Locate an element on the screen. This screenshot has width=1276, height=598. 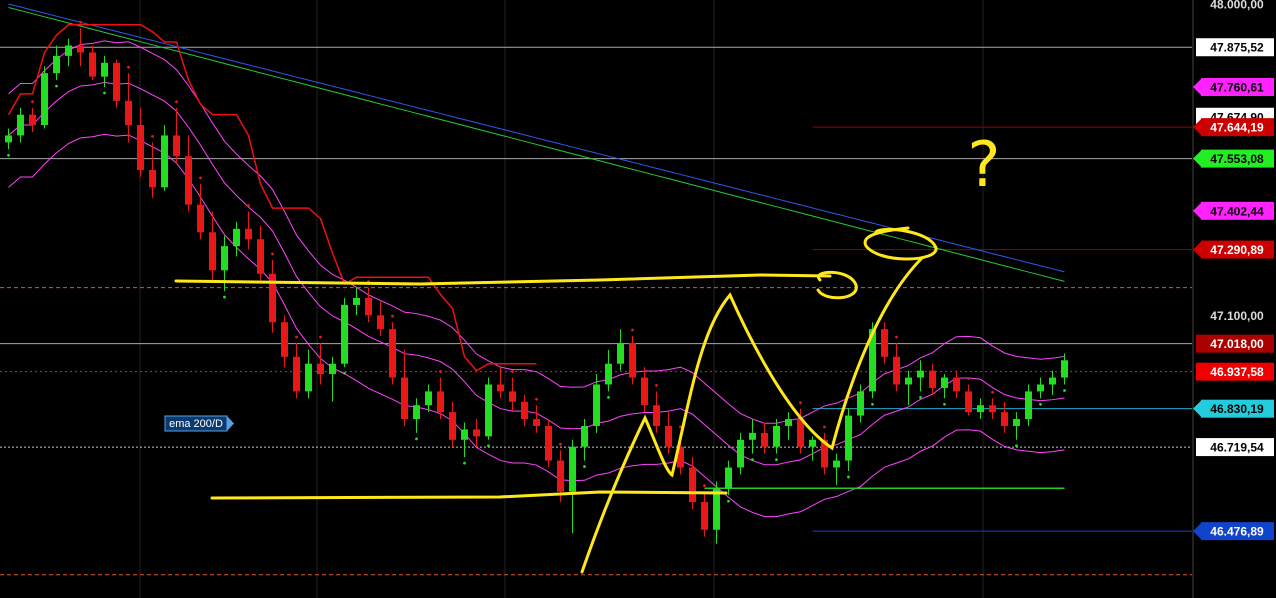
price-label-text: 46.719,54 is located at coordinates (1237, 448).